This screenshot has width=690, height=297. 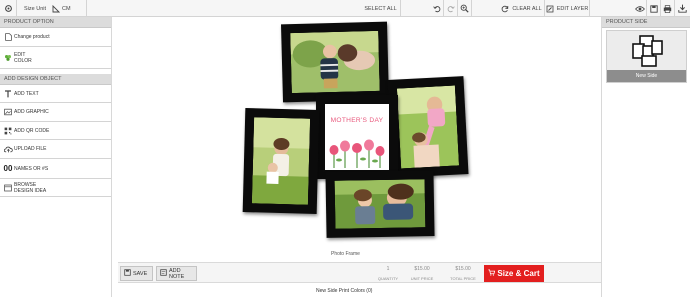 I want to click on add-text-button: ADD TEXT, so click(x=55, y=94).